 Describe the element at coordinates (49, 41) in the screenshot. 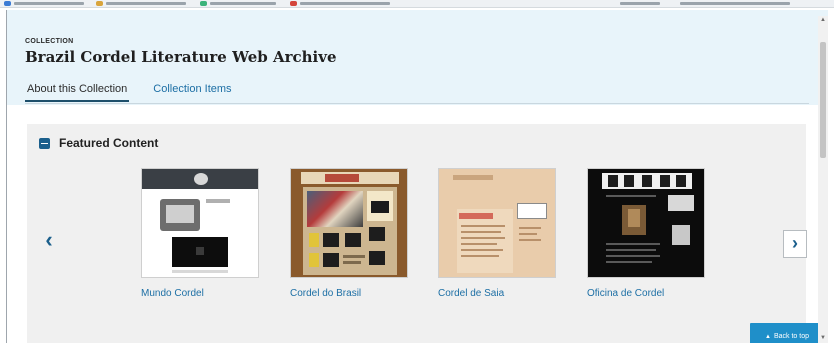

I see `collection-eyebrow: COLLECTION` at that location.